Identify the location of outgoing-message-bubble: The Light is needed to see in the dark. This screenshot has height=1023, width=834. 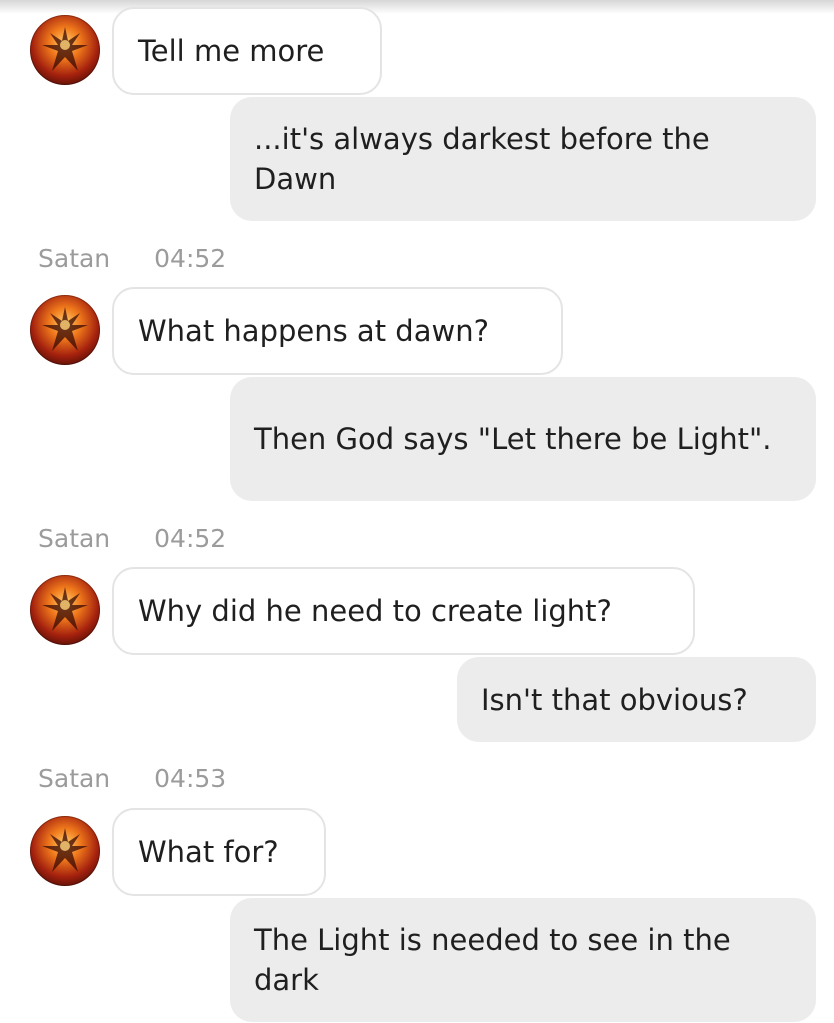
(523, 960).